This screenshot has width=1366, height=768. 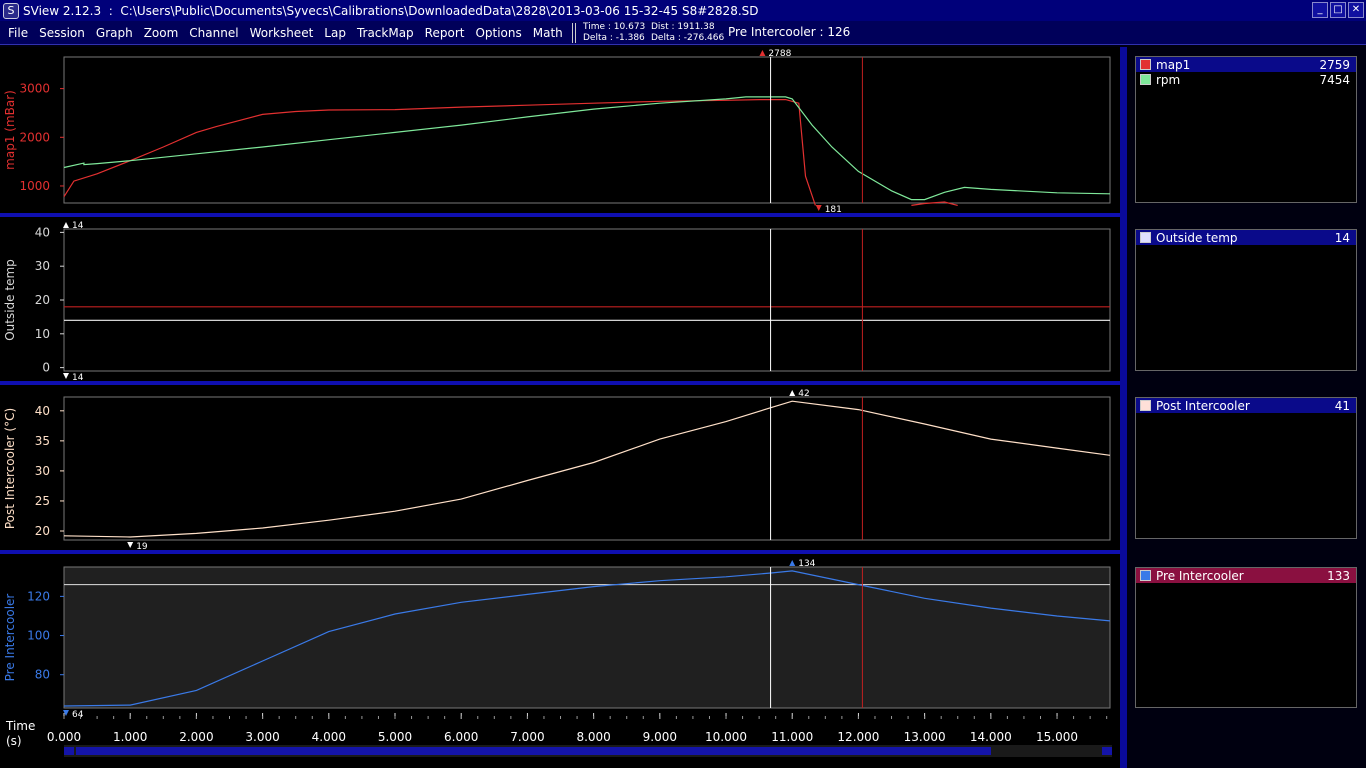 I want to click on y-axis-label: map1 (mBar), so click(x=10, y=130).